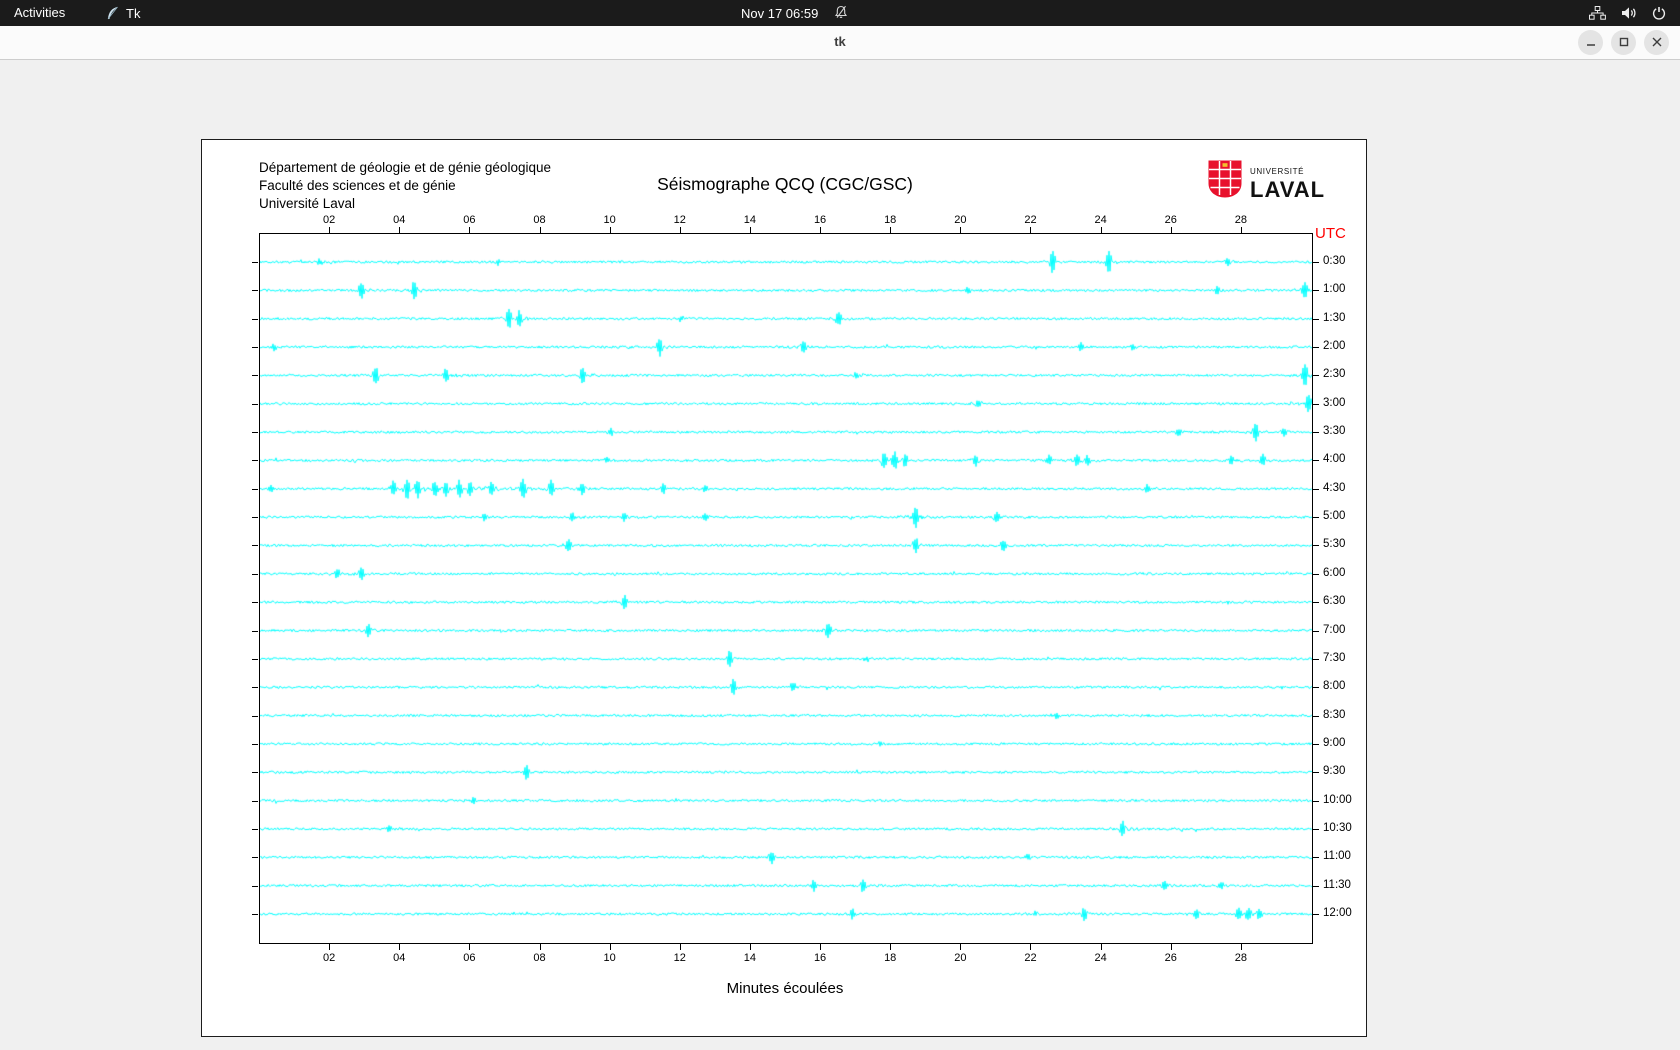 The width and height of the screenshot is (1680, 1050). What do you see at coordinates (1337, 827) in the screenshot?
I see `utc-row-label: 10:30` at bounding box center [1337, 827].